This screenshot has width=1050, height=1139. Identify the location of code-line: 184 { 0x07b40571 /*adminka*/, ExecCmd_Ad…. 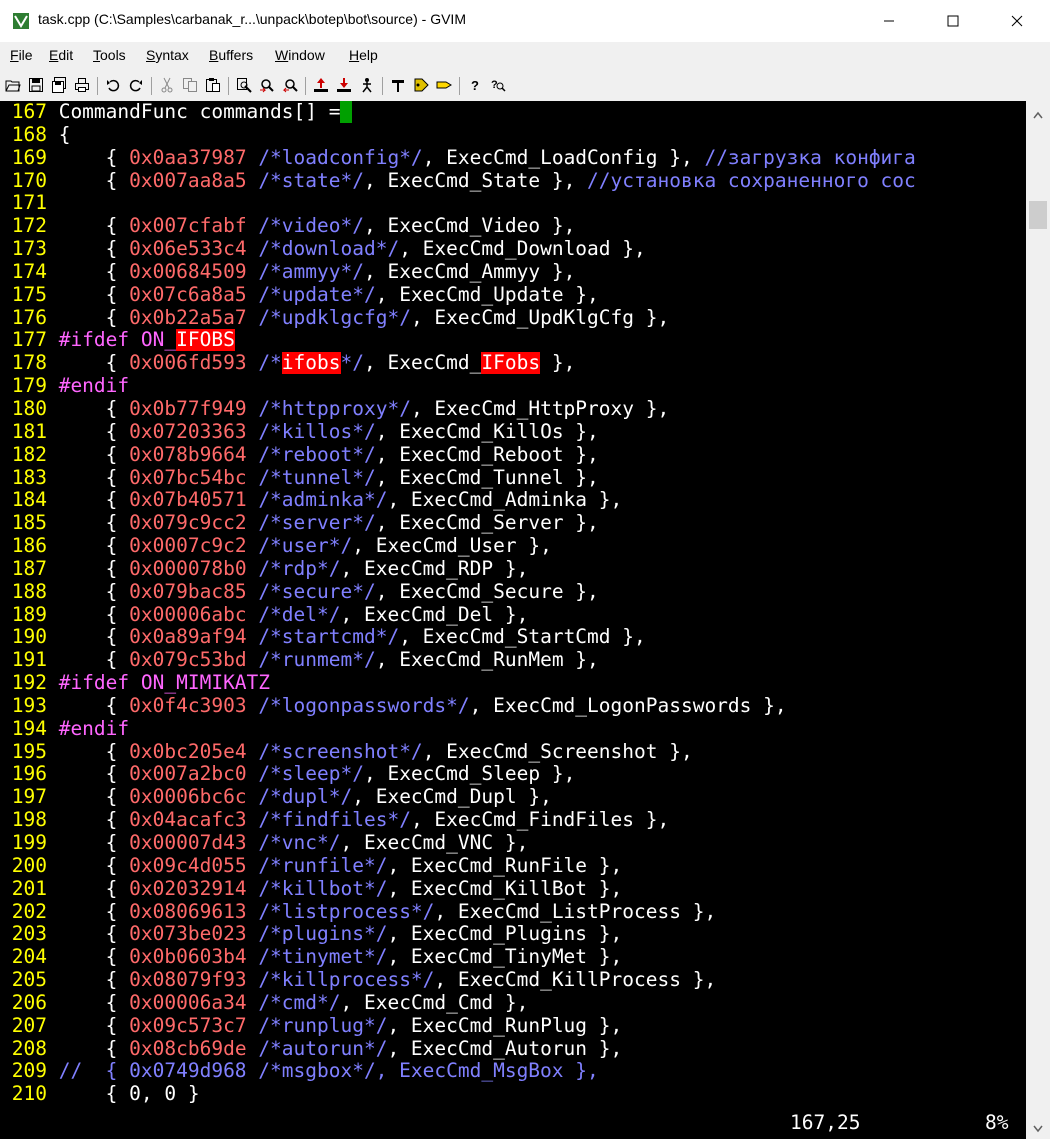
(513, 500).